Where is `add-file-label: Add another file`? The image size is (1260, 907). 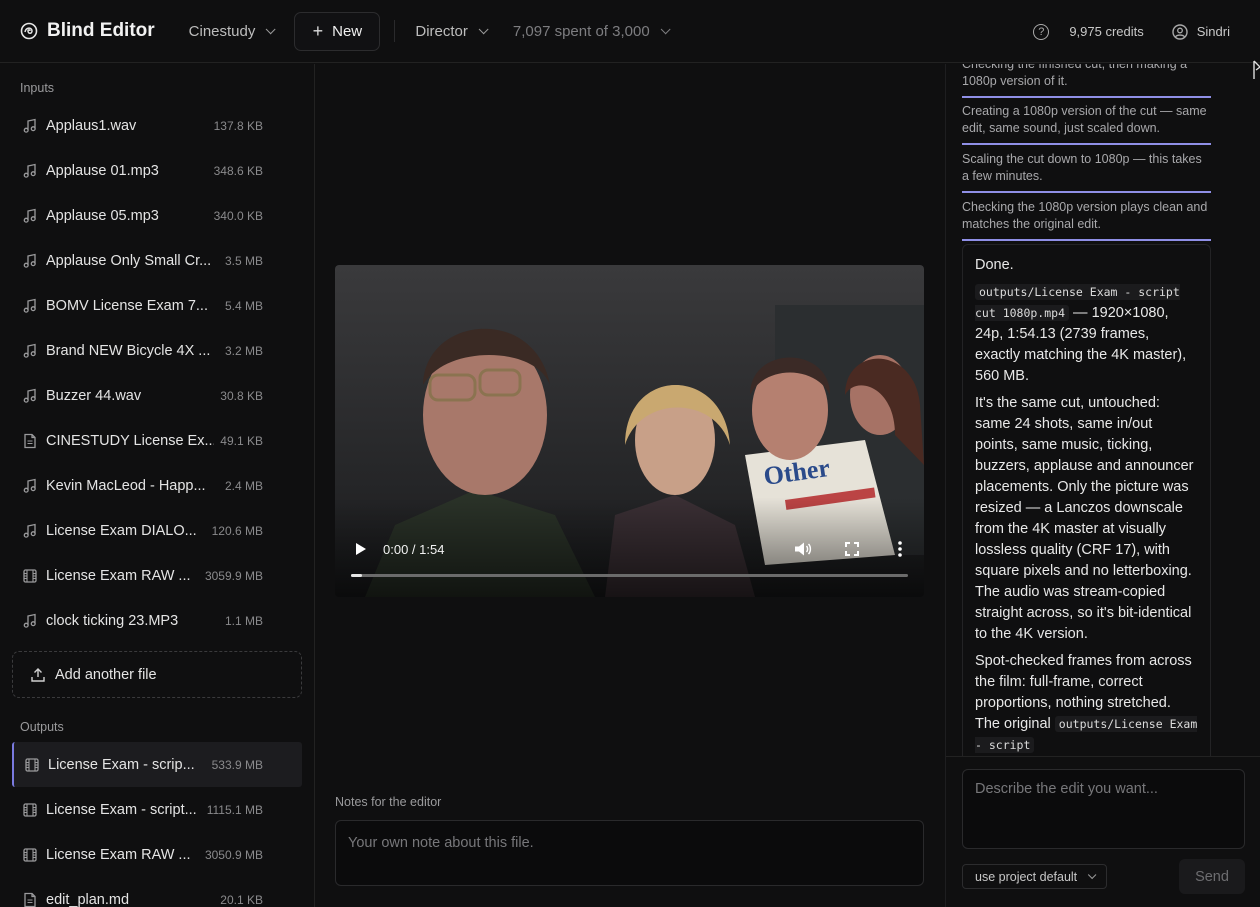
add-file-label: Add another file is located at coordinates (106, 674).